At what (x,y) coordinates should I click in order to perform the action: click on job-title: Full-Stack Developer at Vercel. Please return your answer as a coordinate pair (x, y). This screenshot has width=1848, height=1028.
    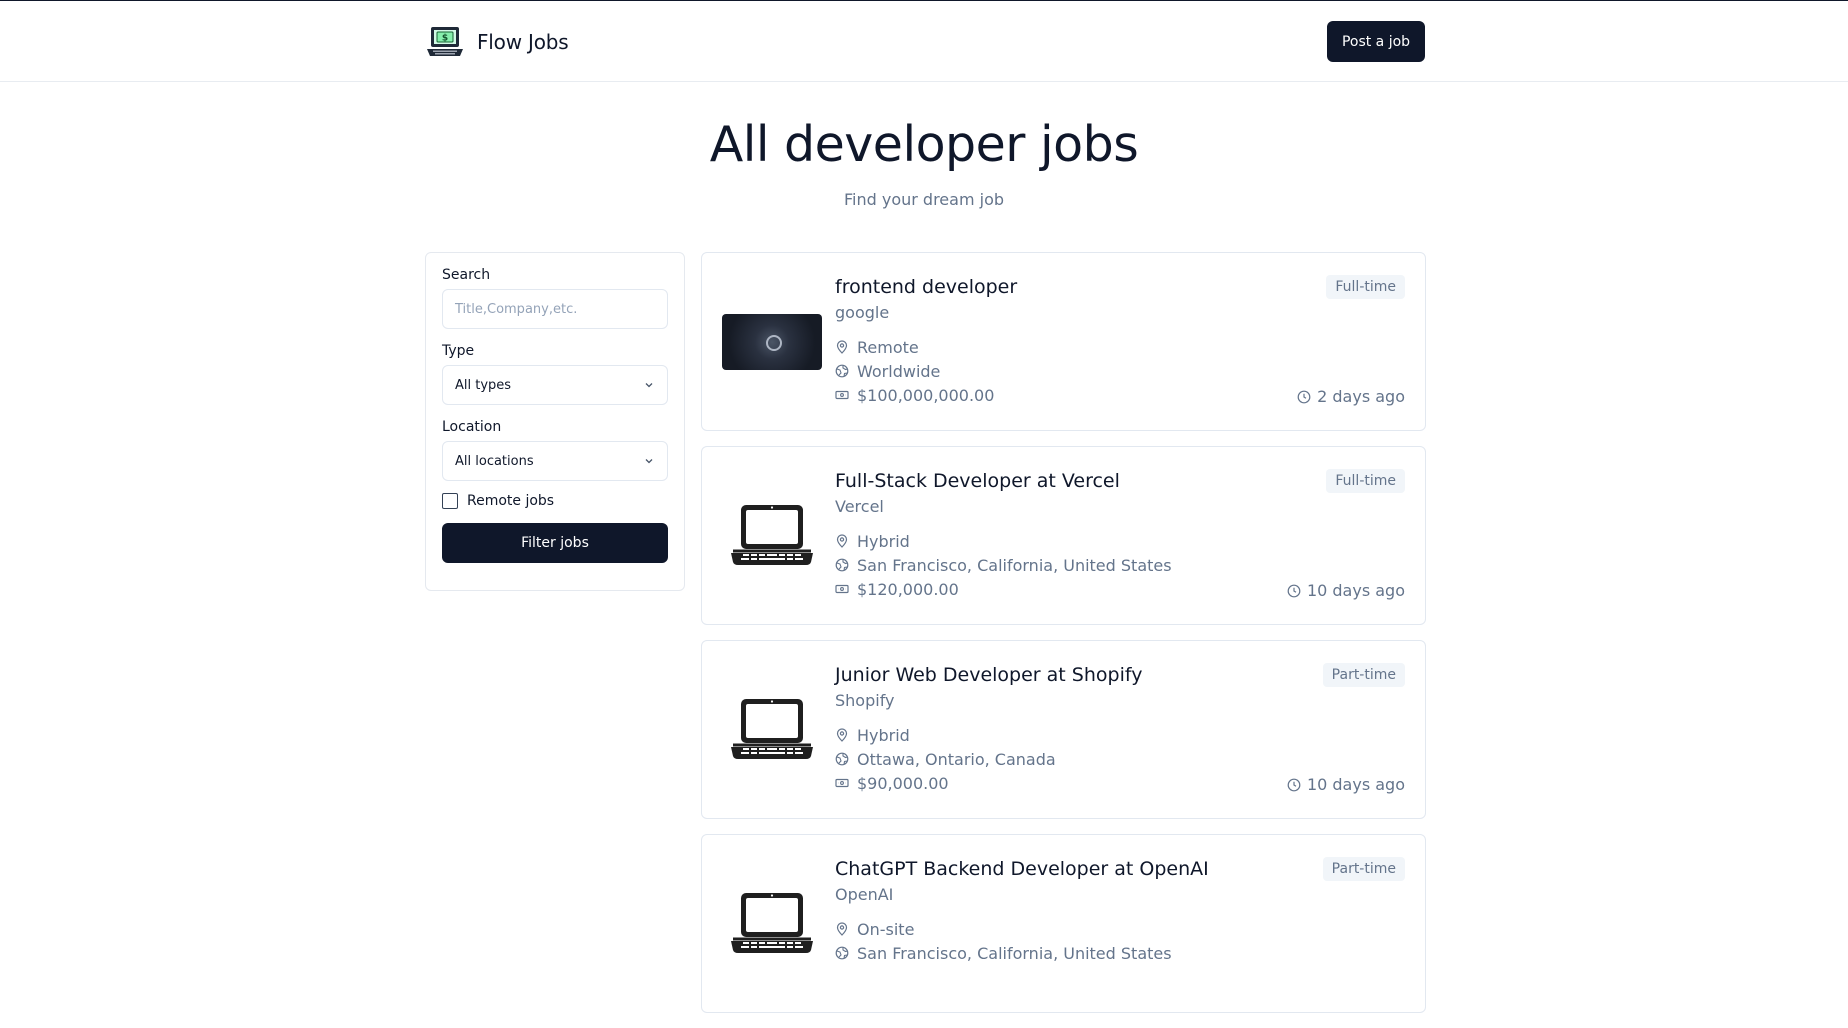
    Looking at the image, I should click on (1120, 481).